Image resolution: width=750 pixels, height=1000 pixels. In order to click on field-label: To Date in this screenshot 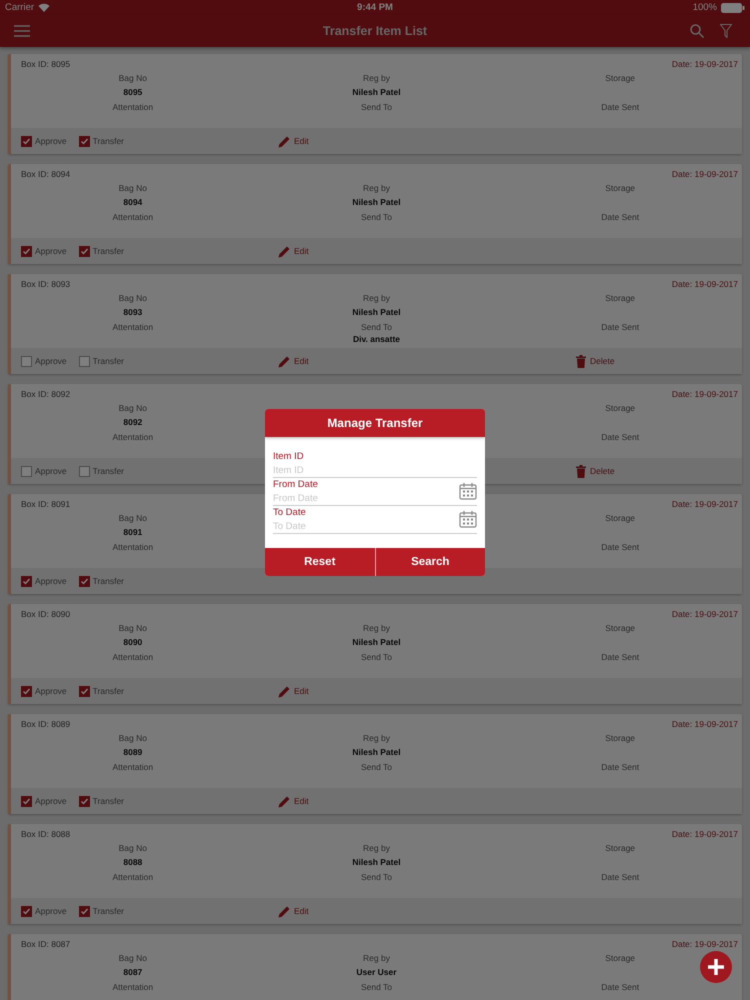, I will do `click(290, 513)`.